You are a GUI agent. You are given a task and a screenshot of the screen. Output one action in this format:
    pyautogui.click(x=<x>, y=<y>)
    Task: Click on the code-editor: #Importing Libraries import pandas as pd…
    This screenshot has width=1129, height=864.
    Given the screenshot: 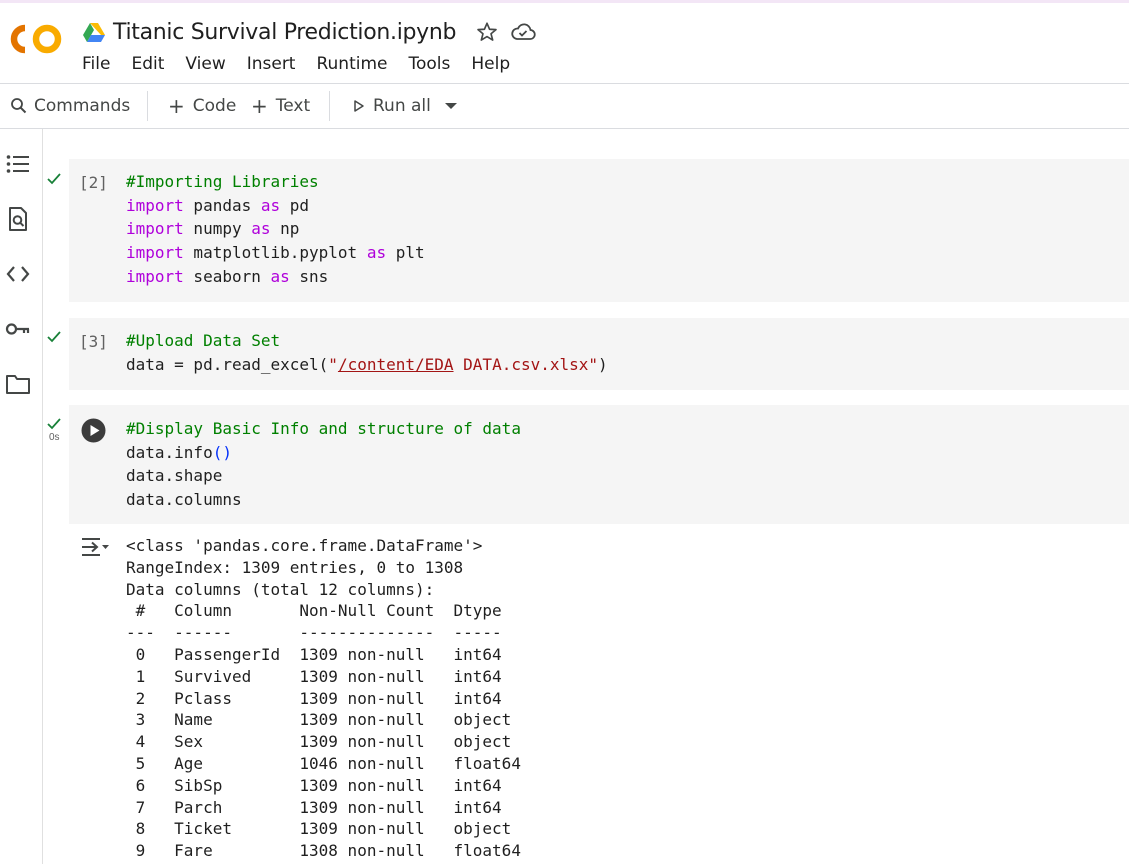 What is the action you would take?
    pyautogui.click(x=275, y=229)
    